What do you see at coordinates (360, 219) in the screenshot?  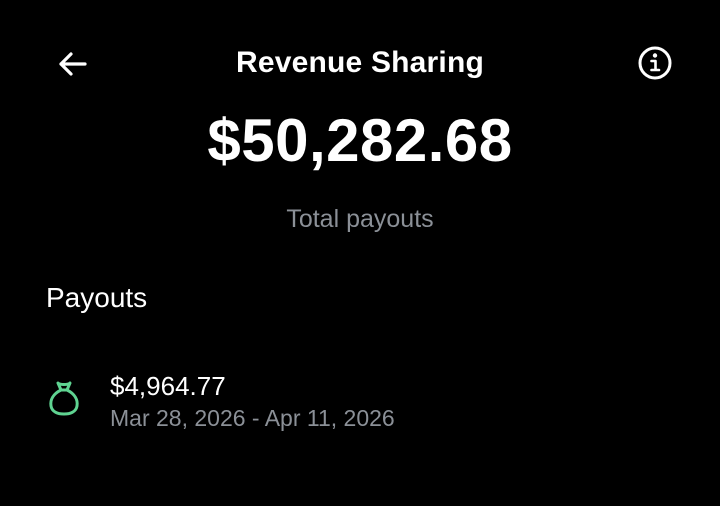 I see `total-payout-label: Total payouts` at bounding box center [360, 219].